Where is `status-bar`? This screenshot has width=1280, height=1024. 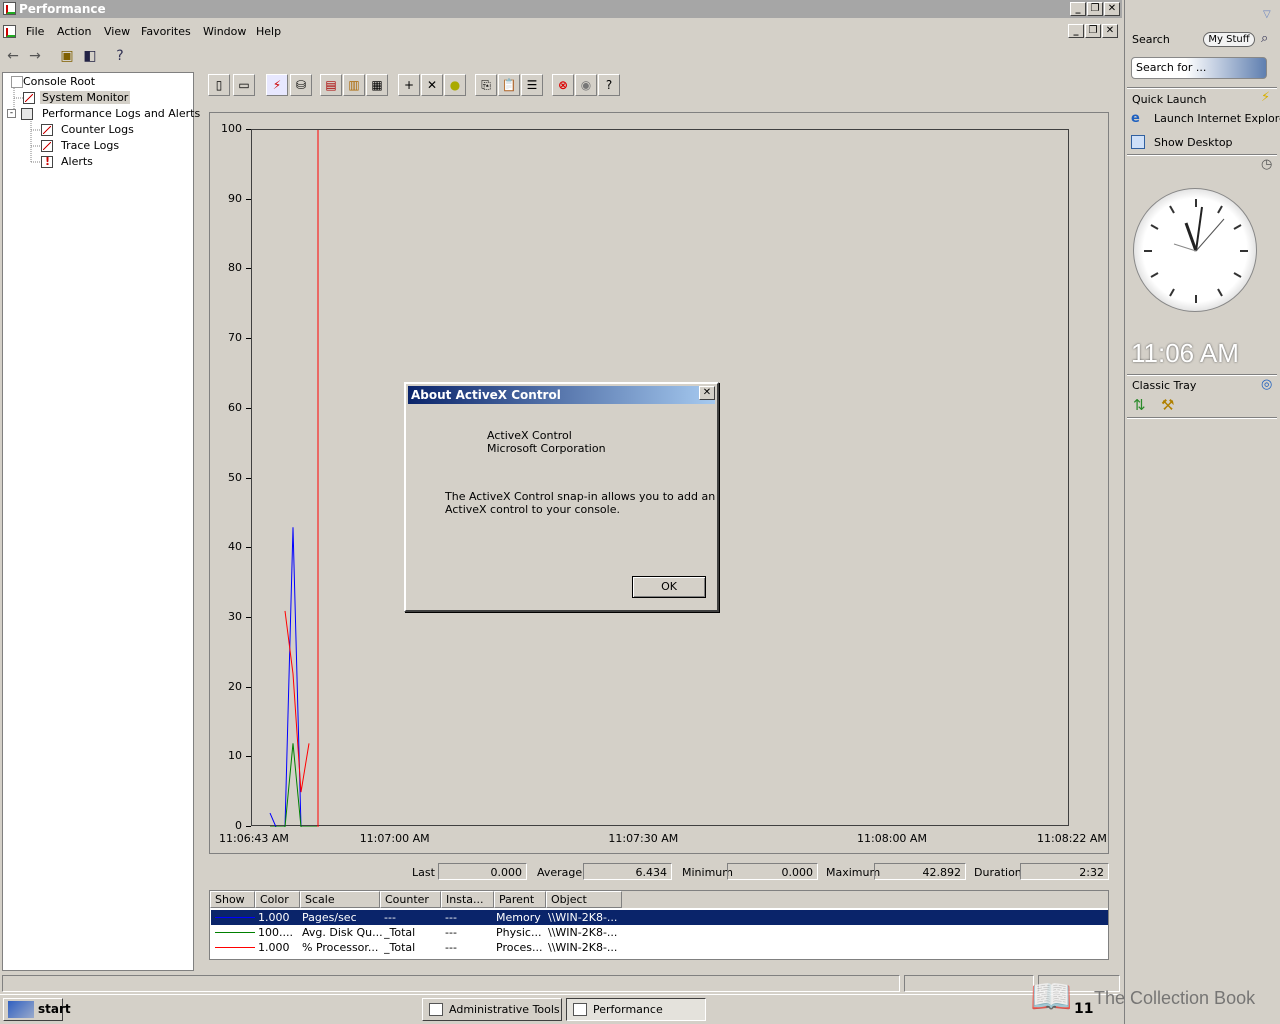 status-bar is located at coordinates (561, 983).